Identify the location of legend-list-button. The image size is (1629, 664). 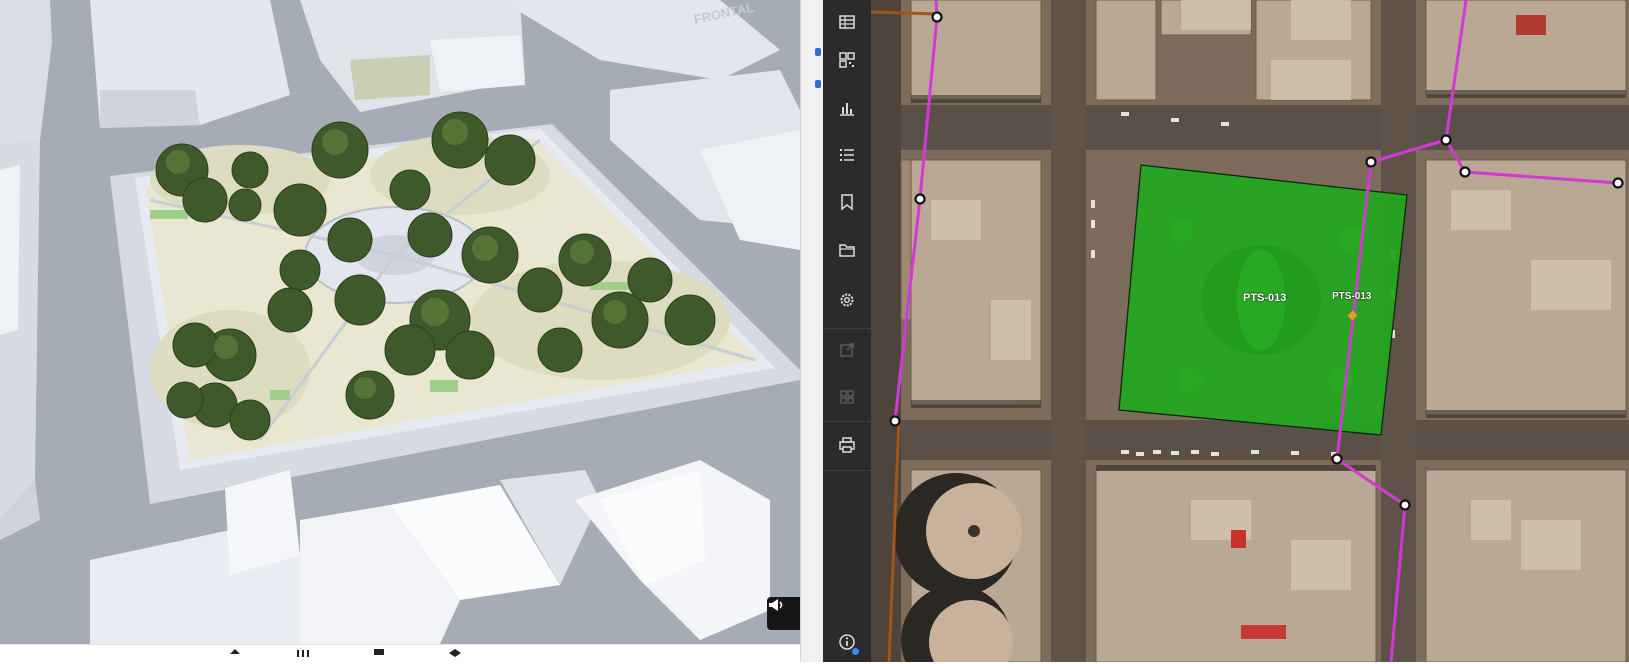
(847, 155).